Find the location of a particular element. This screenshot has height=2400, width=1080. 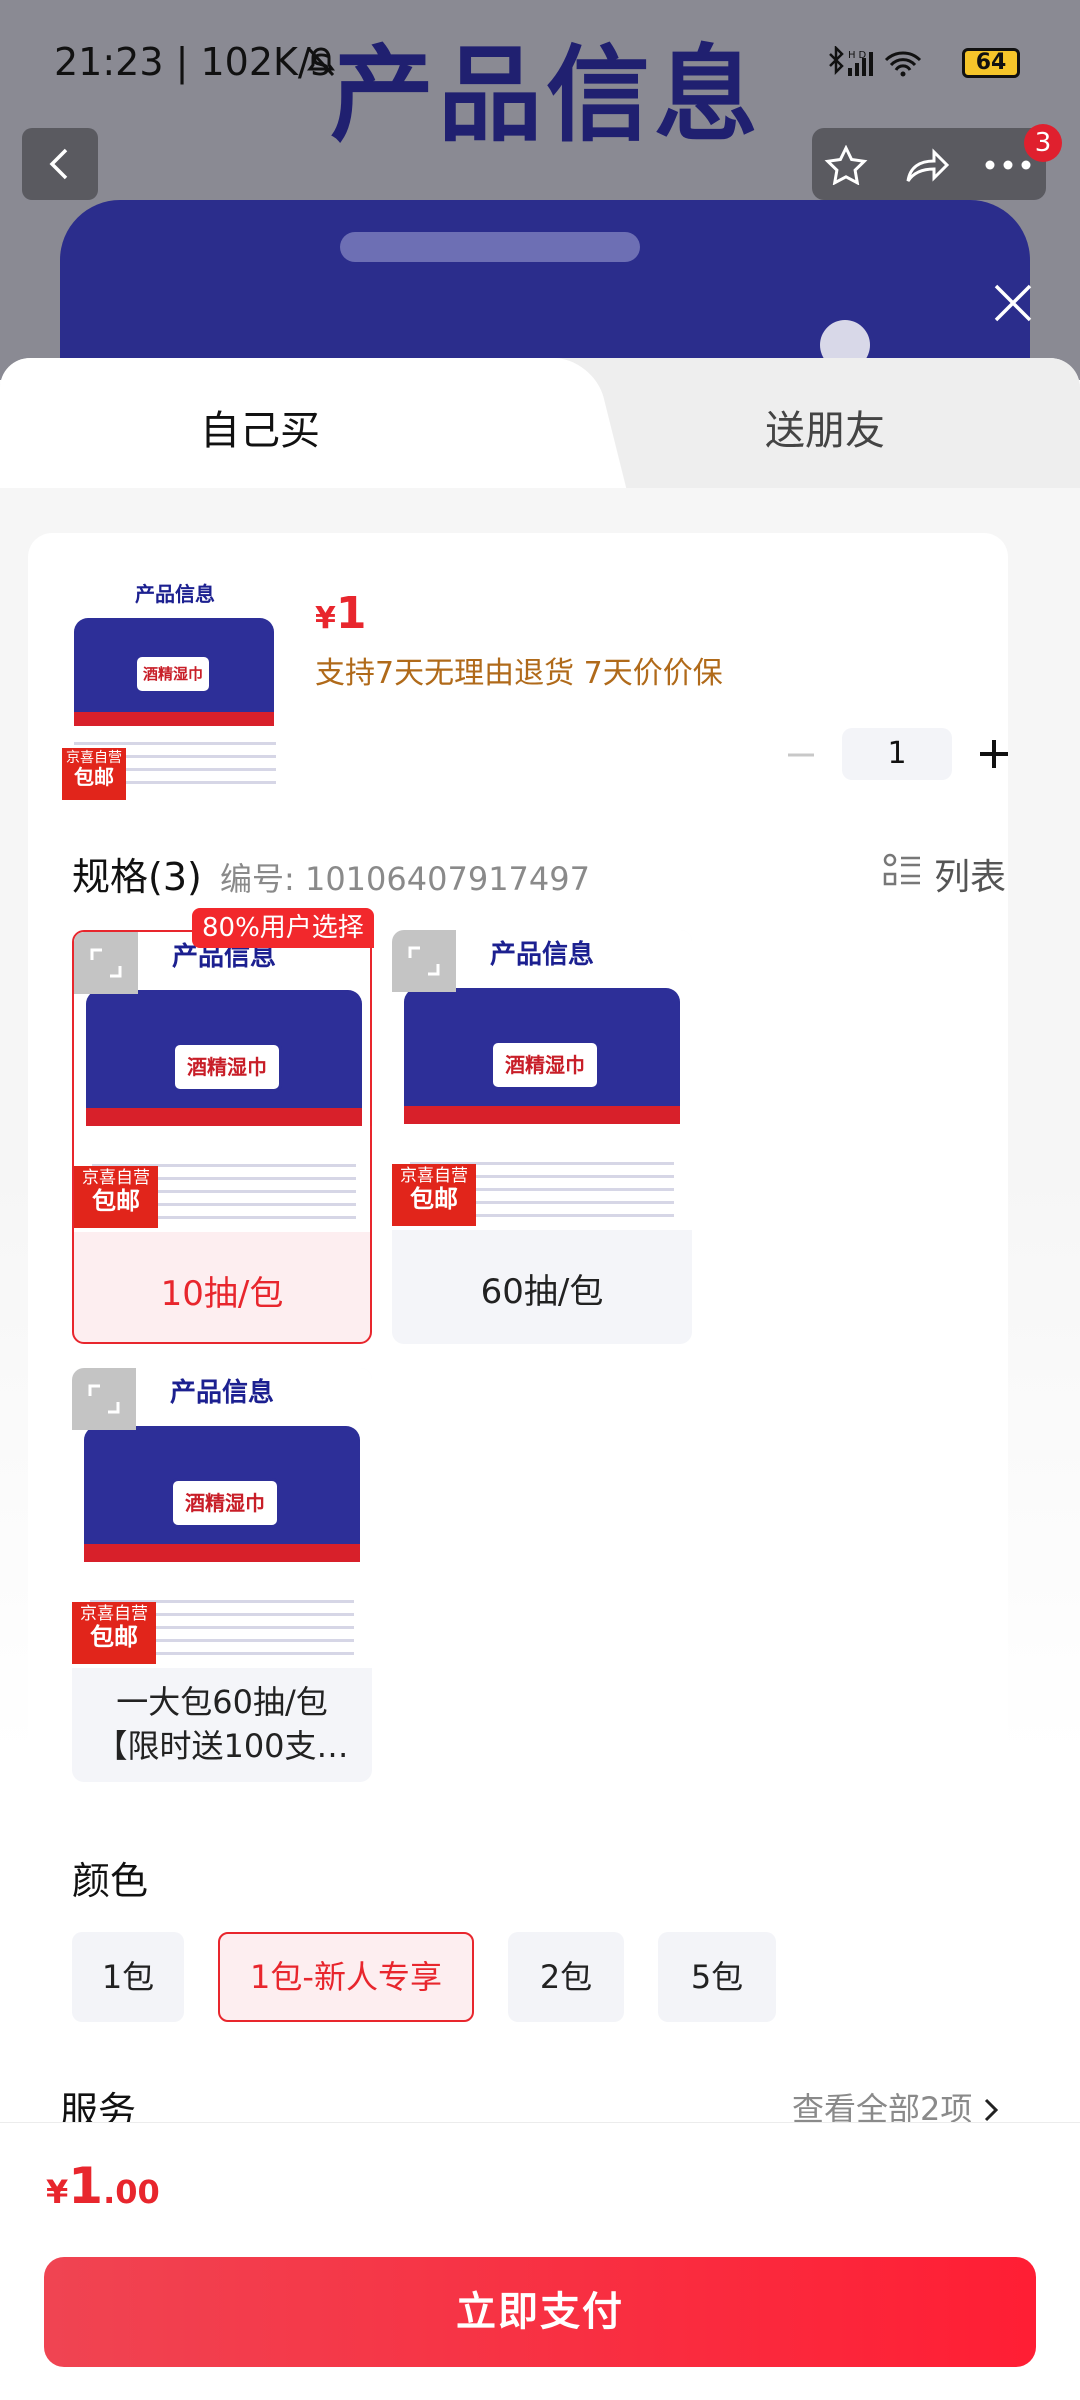

spec-code: 编号: 10106407917497 is located at coordinates (405, 879).